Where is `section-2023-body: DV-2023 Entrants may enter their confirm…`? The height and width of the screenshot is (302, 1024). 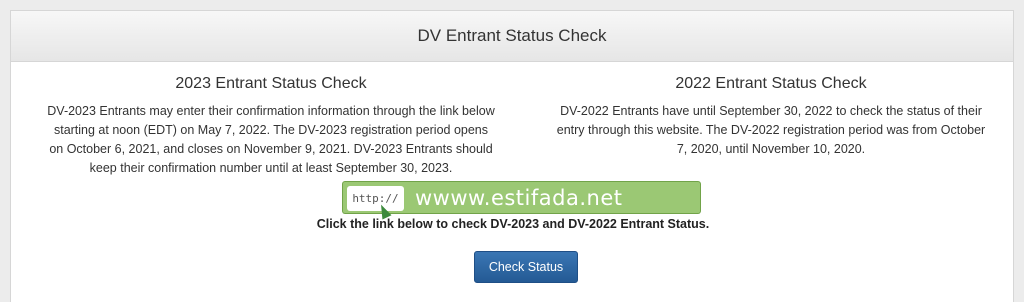
section-2023-body: DV-2023 Entrants may enter their confirm… is located at coordinates (271, 139).